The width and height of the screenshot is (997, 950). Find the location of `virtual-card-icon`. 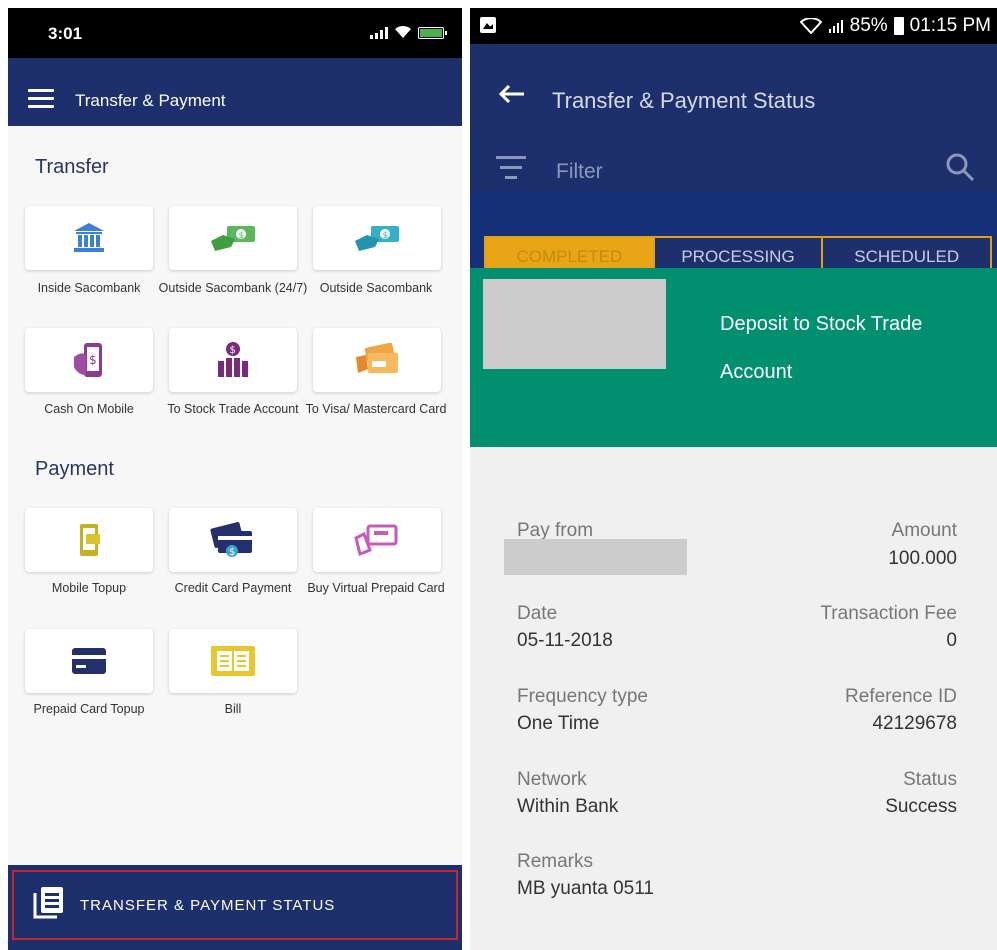

virtual-card-icon is located at coordinates (376, 540).